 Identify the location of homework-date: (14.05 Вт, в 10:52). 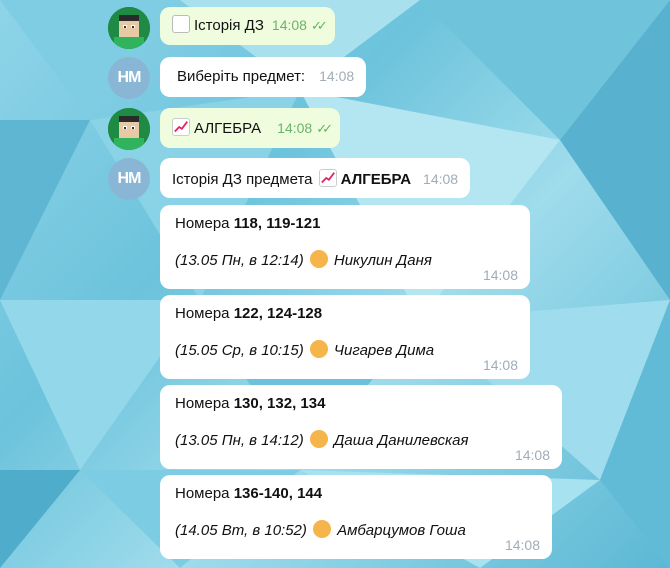
(241, 530).